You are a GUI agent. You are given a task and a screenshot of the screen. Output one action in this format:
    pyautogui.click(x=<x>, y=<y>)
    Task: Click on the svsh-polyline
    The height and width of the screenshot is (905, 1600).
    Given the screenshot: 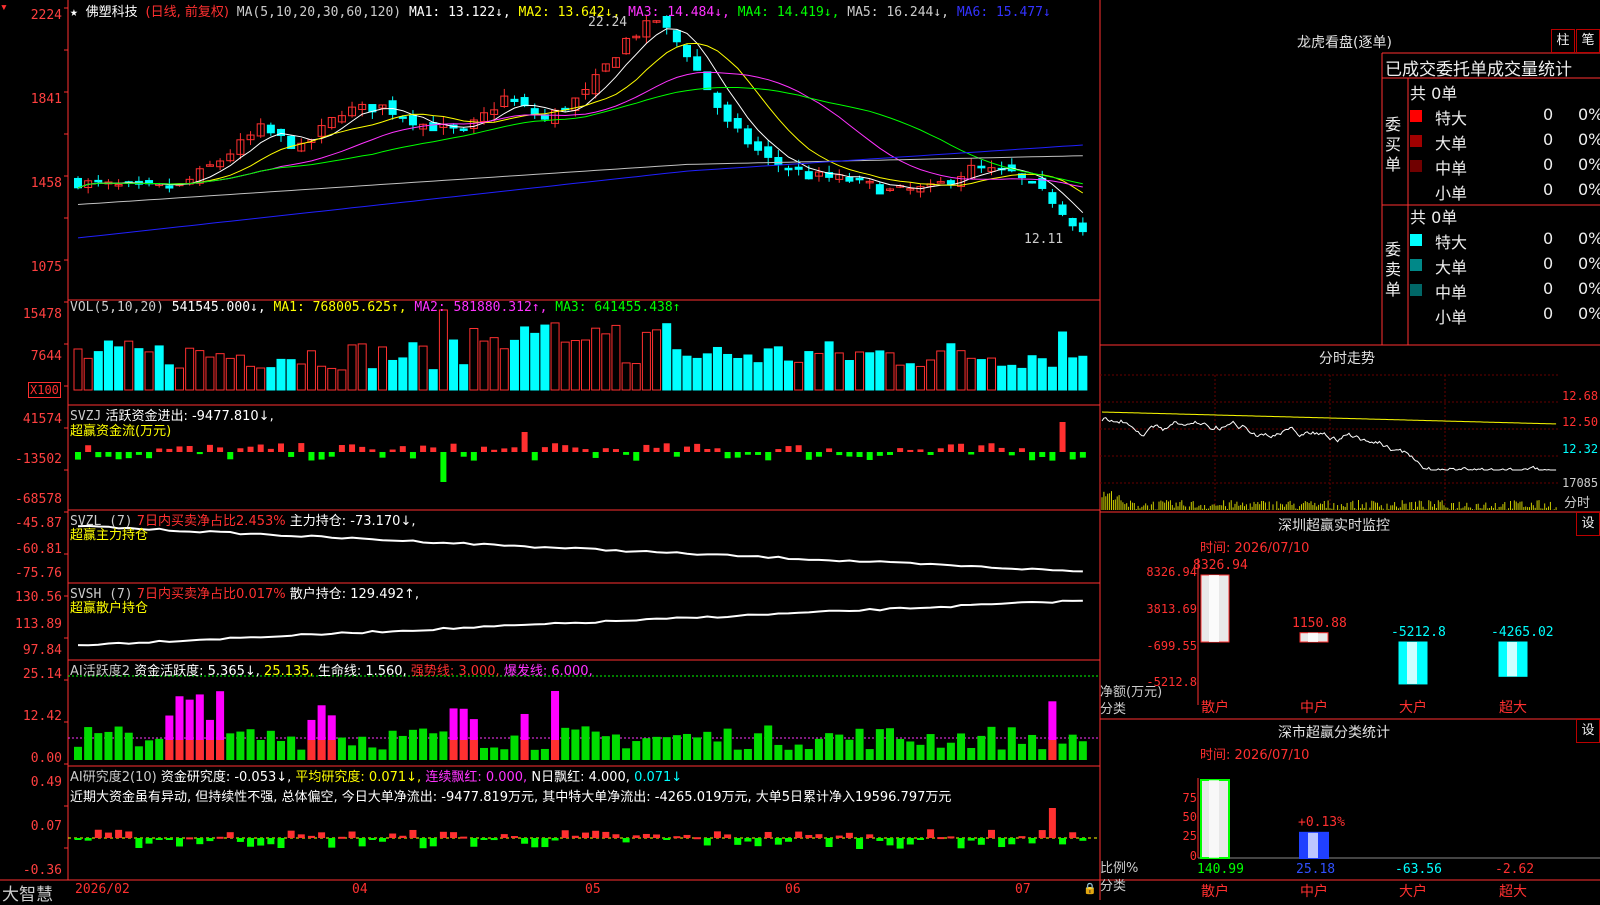 What is the action you would take?
    pyautogui.click(x=580, y=623)
    